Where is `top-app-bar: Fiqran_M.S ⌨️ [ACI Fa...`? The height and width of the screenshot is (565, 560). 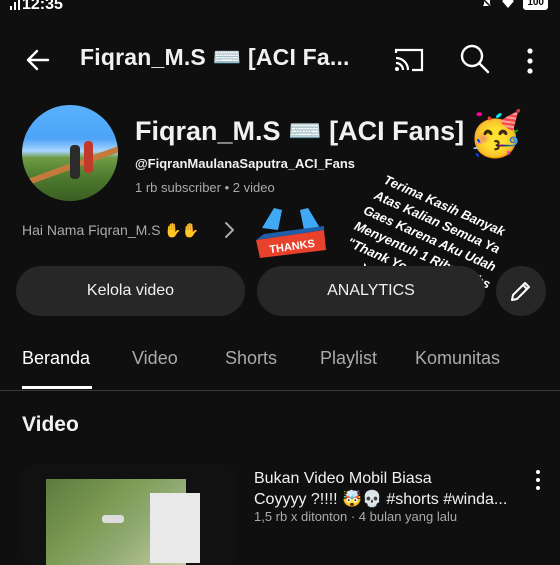 top-app-bar: Fiqran_M.S ⌨️ [ACI Fa... is located at coordinates (280, 59).